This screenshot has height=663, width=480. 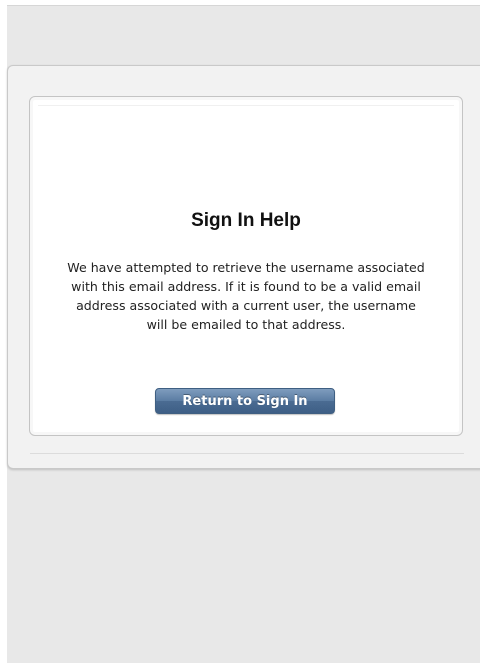 I want to click on panel-divider, so click(x=247, y=453).